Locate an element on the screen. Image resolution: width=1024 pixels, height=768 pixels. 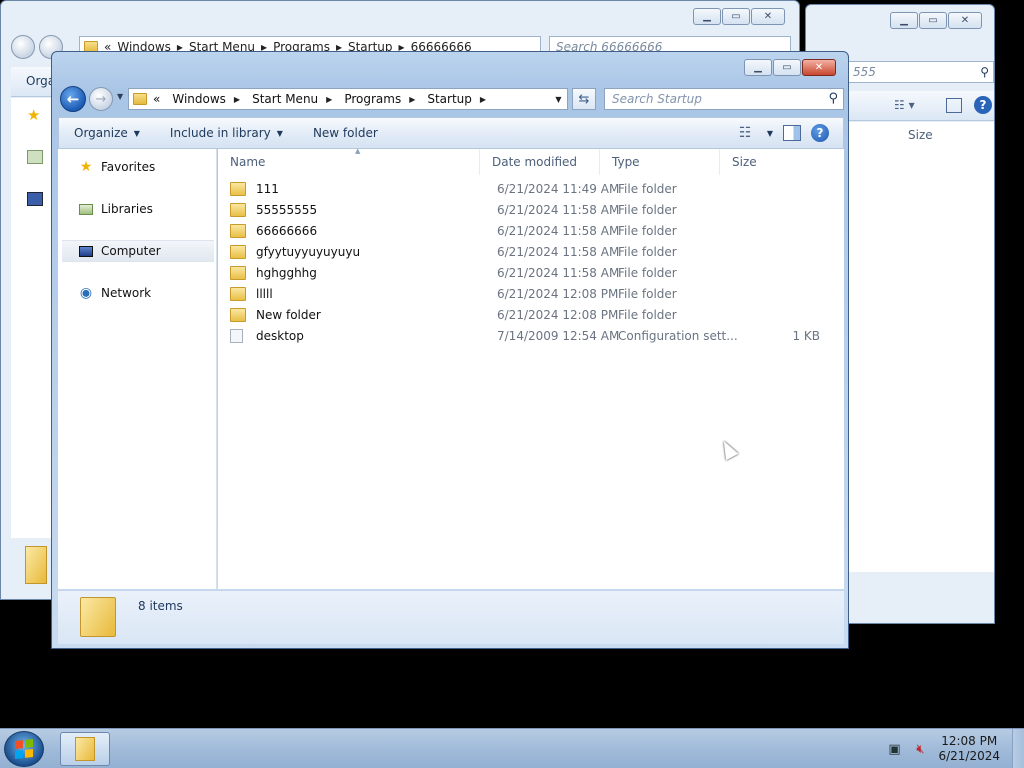
organize-button: Organize ▼ is located at coordinates (107, 133).